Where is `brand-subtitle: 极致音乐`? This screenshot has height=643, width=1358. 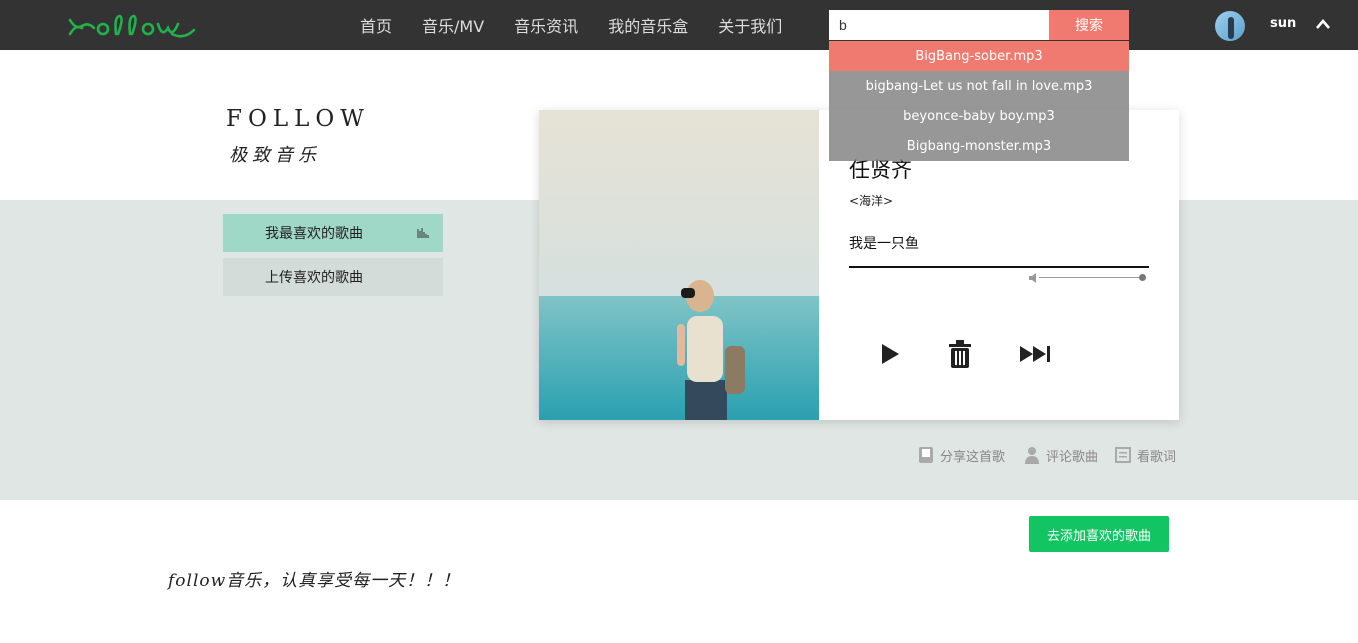 brand-subtitle: 极致音乐 is located at coordinates (275, 155).